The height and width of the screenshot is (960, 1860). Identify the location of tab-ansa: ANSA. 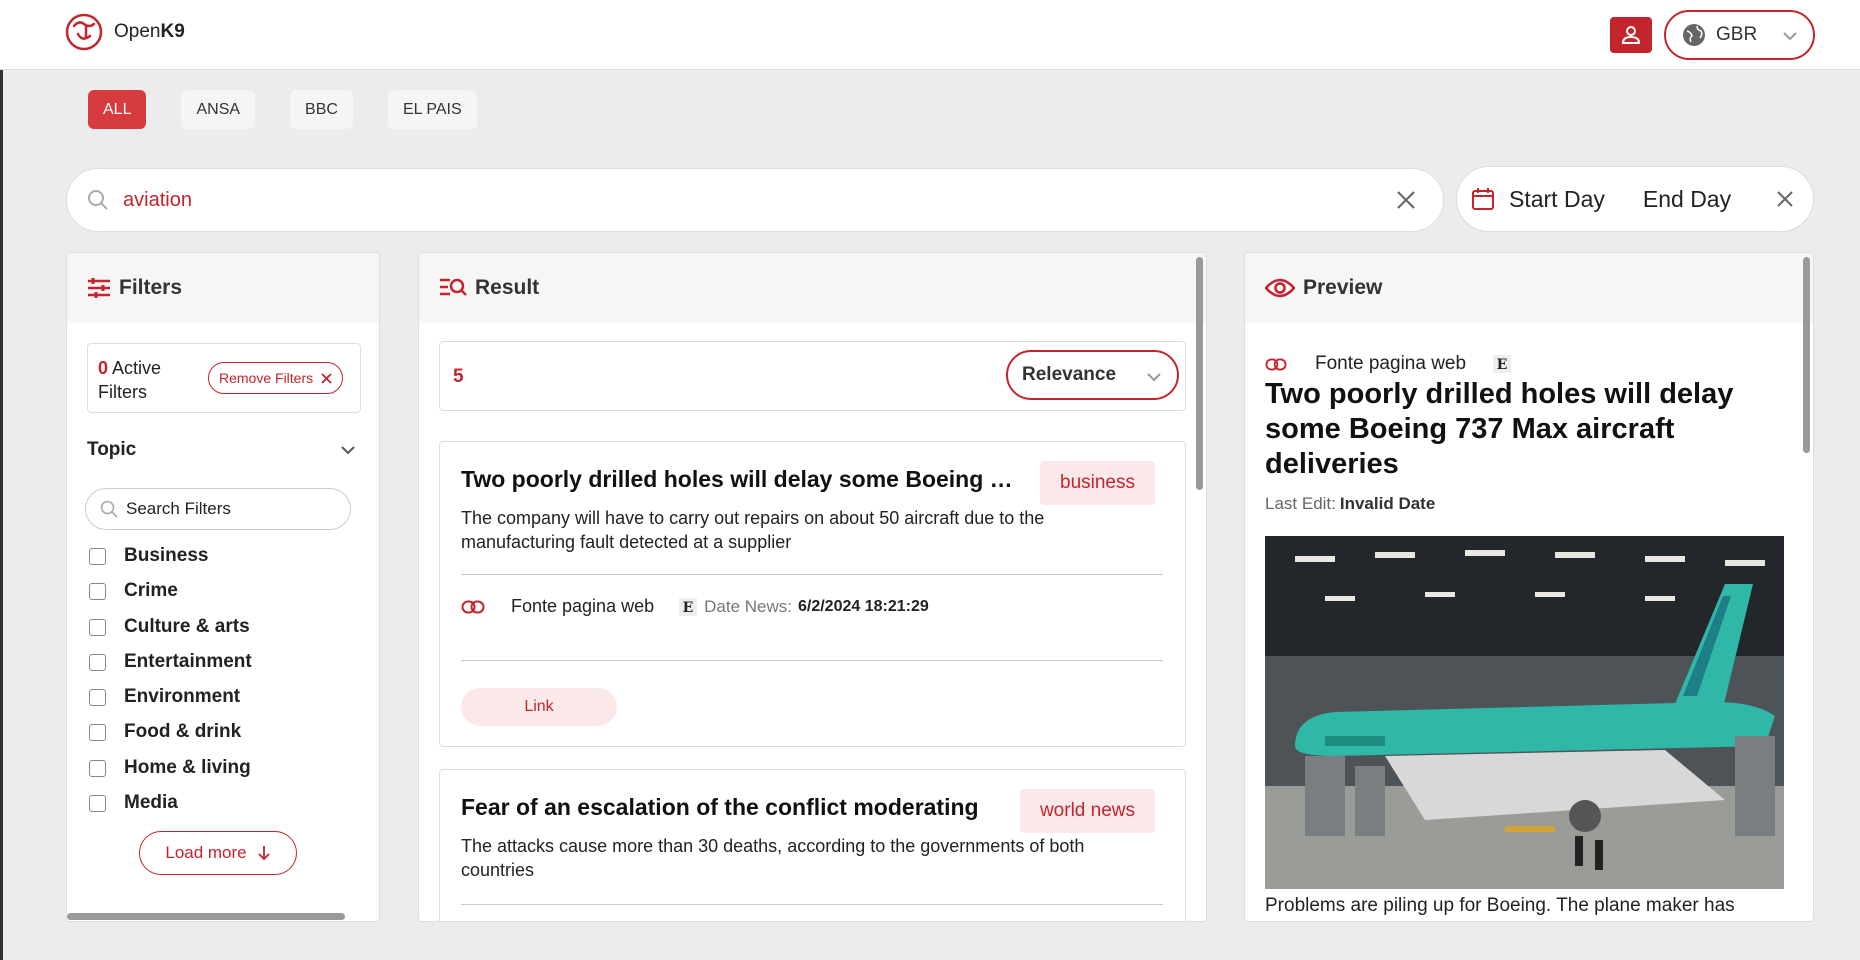
(218, 109).